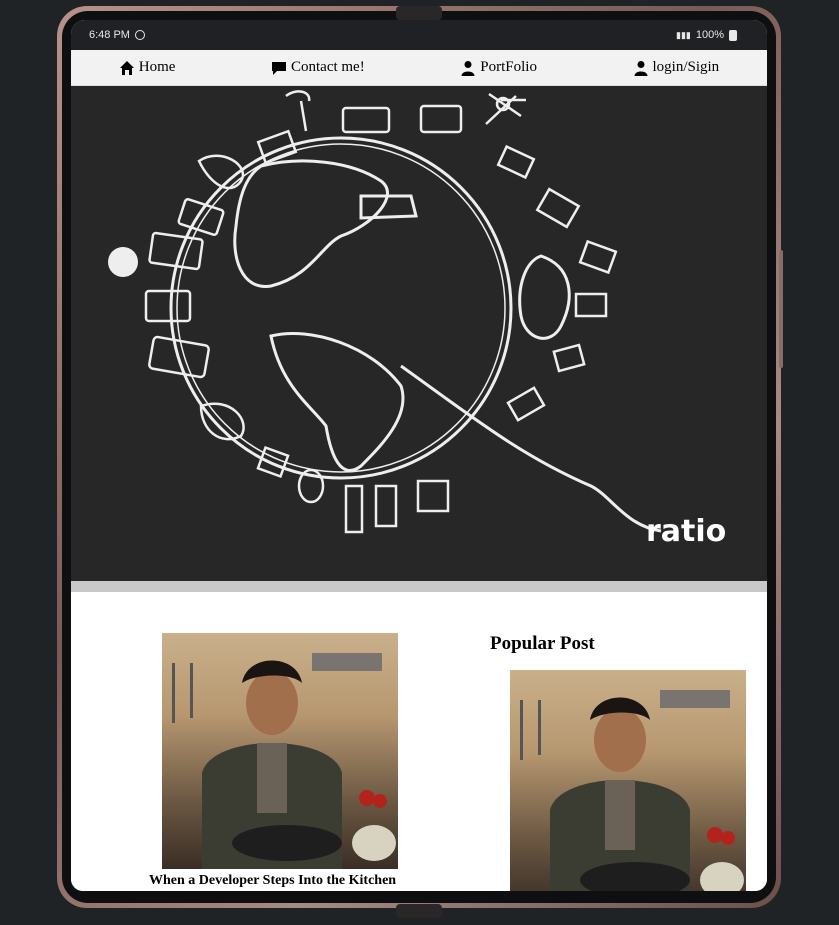 The width and height of the screenshot is (839, 925). Describe the element at coordinates (109, 35) in the screenshot. I see `status-time: 6:48 PM` at that location.